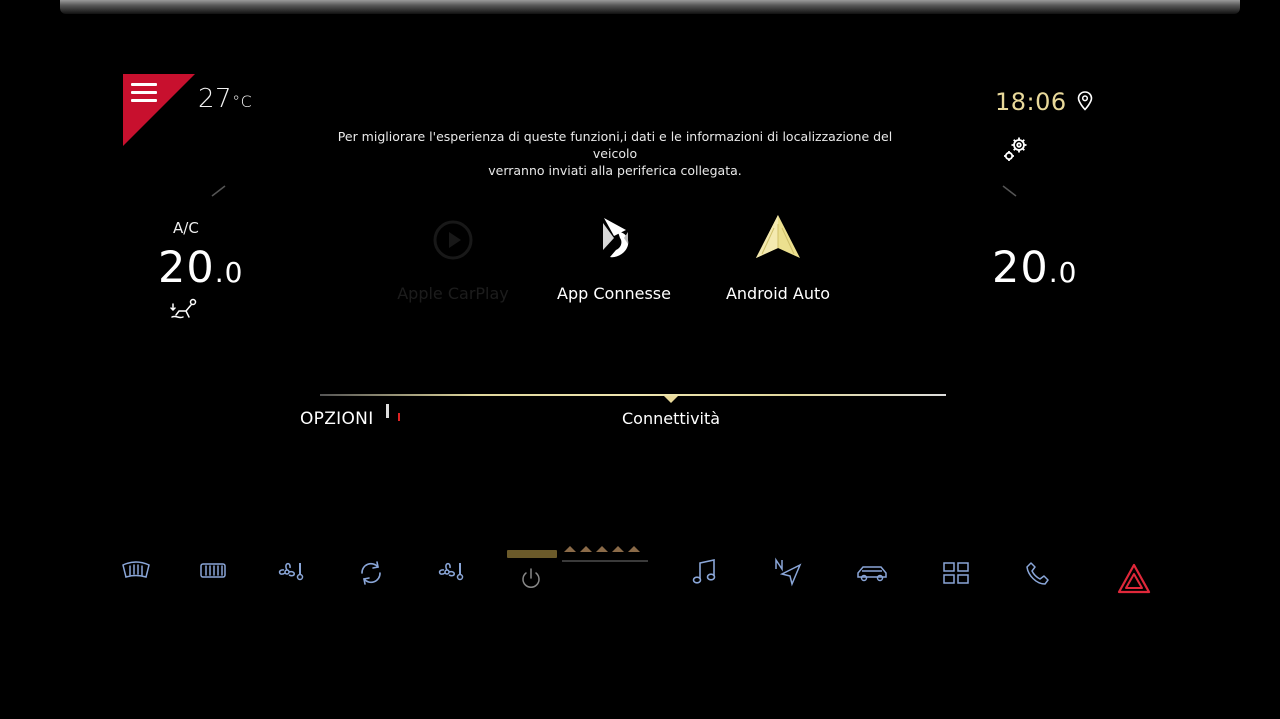 The height and width of the screenshot is (719, 1280). Describe the element at coordinates (453, 240) in the screenshot. I see `carplay-icon` at that location.